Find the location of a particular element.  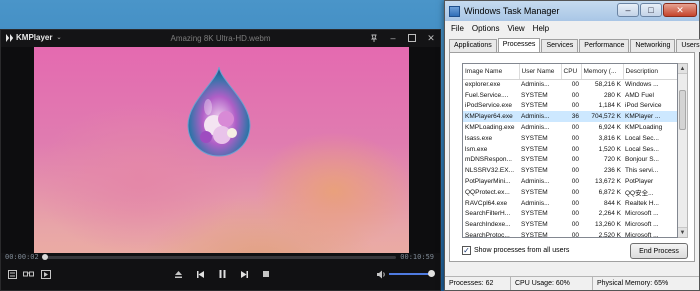

end-process-button: End Process is located at coordinates (659, 251).